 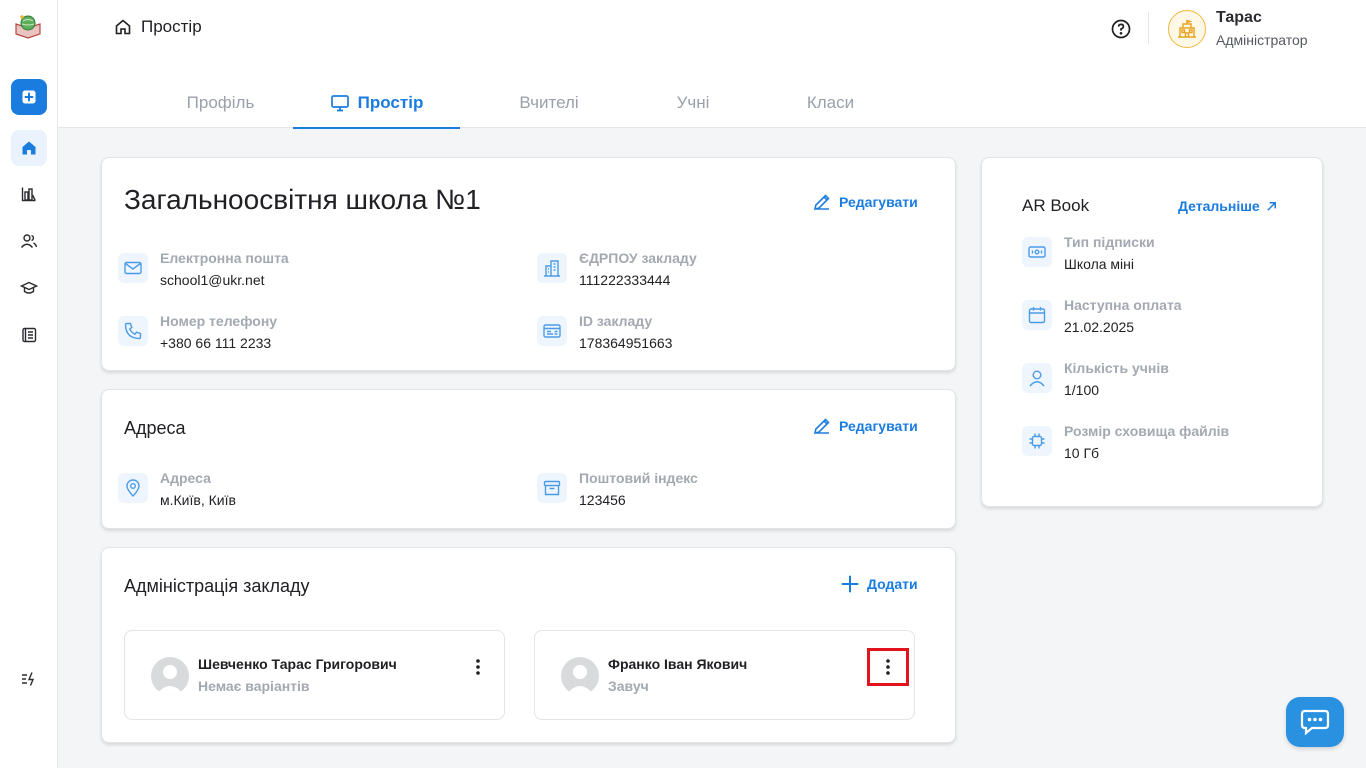 I want to click on add-new-icon, so click(x=29, y=97).